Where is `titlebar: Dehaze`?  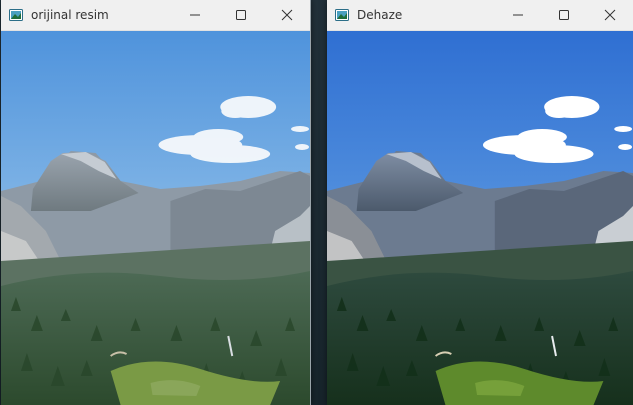
titlebar: Dehaze is located at coordinates (480, 15).